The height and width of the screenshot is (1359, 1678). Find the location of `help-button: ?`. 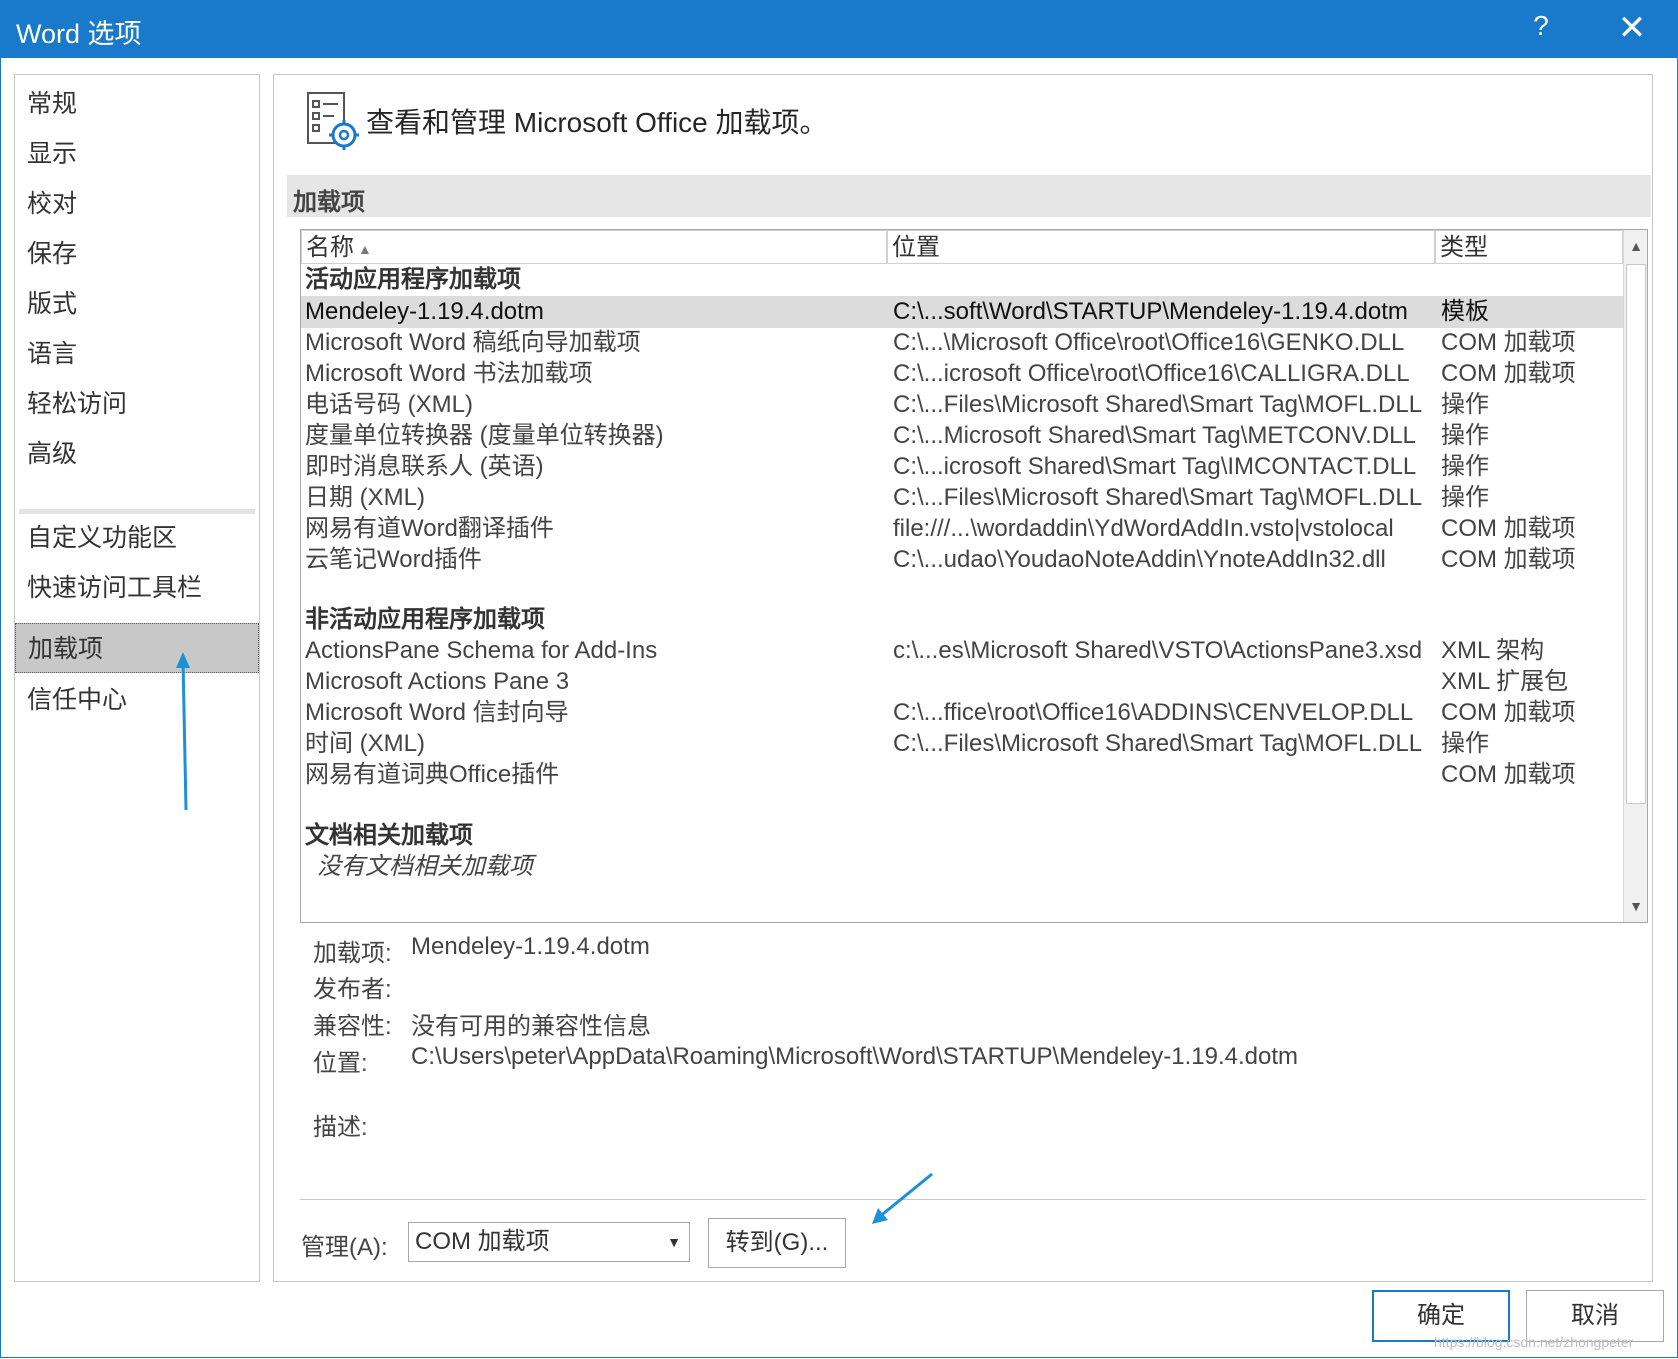

help-button: ? is located at coordinates (1541, 26).